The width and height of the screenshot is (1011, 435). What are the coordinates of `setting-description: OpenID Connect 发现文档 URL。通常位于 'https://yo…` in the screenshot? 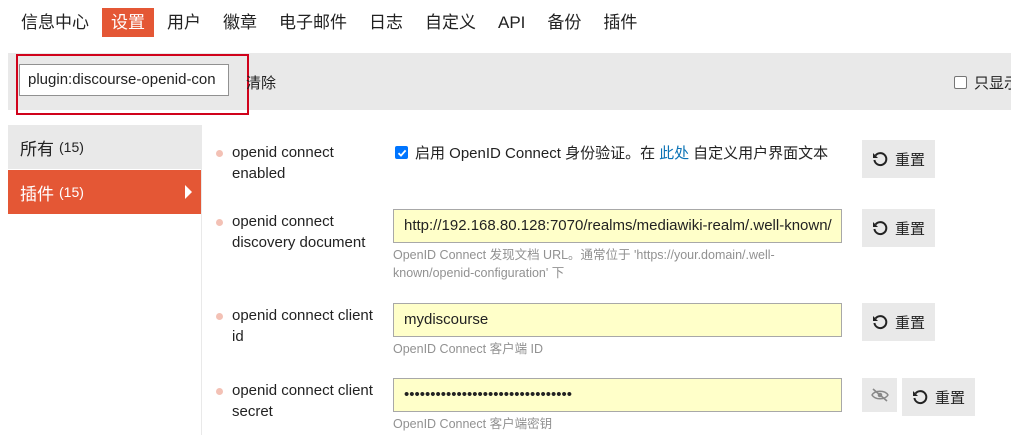 It's located at (584, 264).